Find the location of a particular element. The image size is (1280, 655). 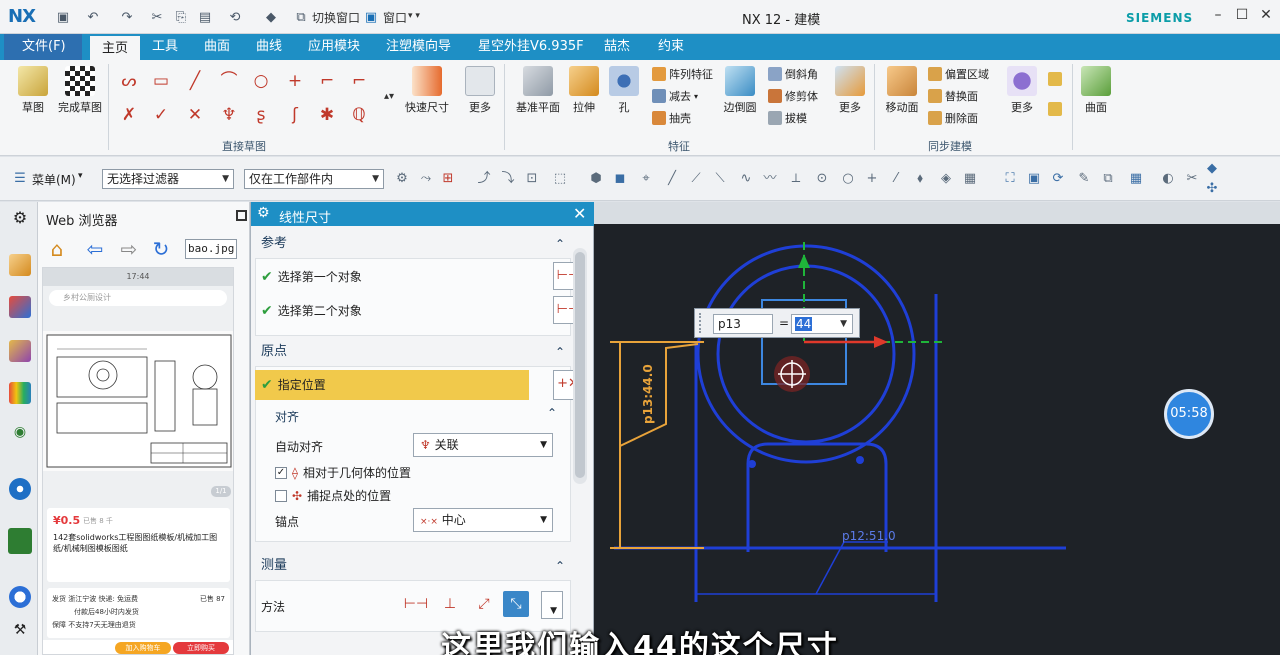

pan-icon: ✎ is located at coordinates (1084, 179).